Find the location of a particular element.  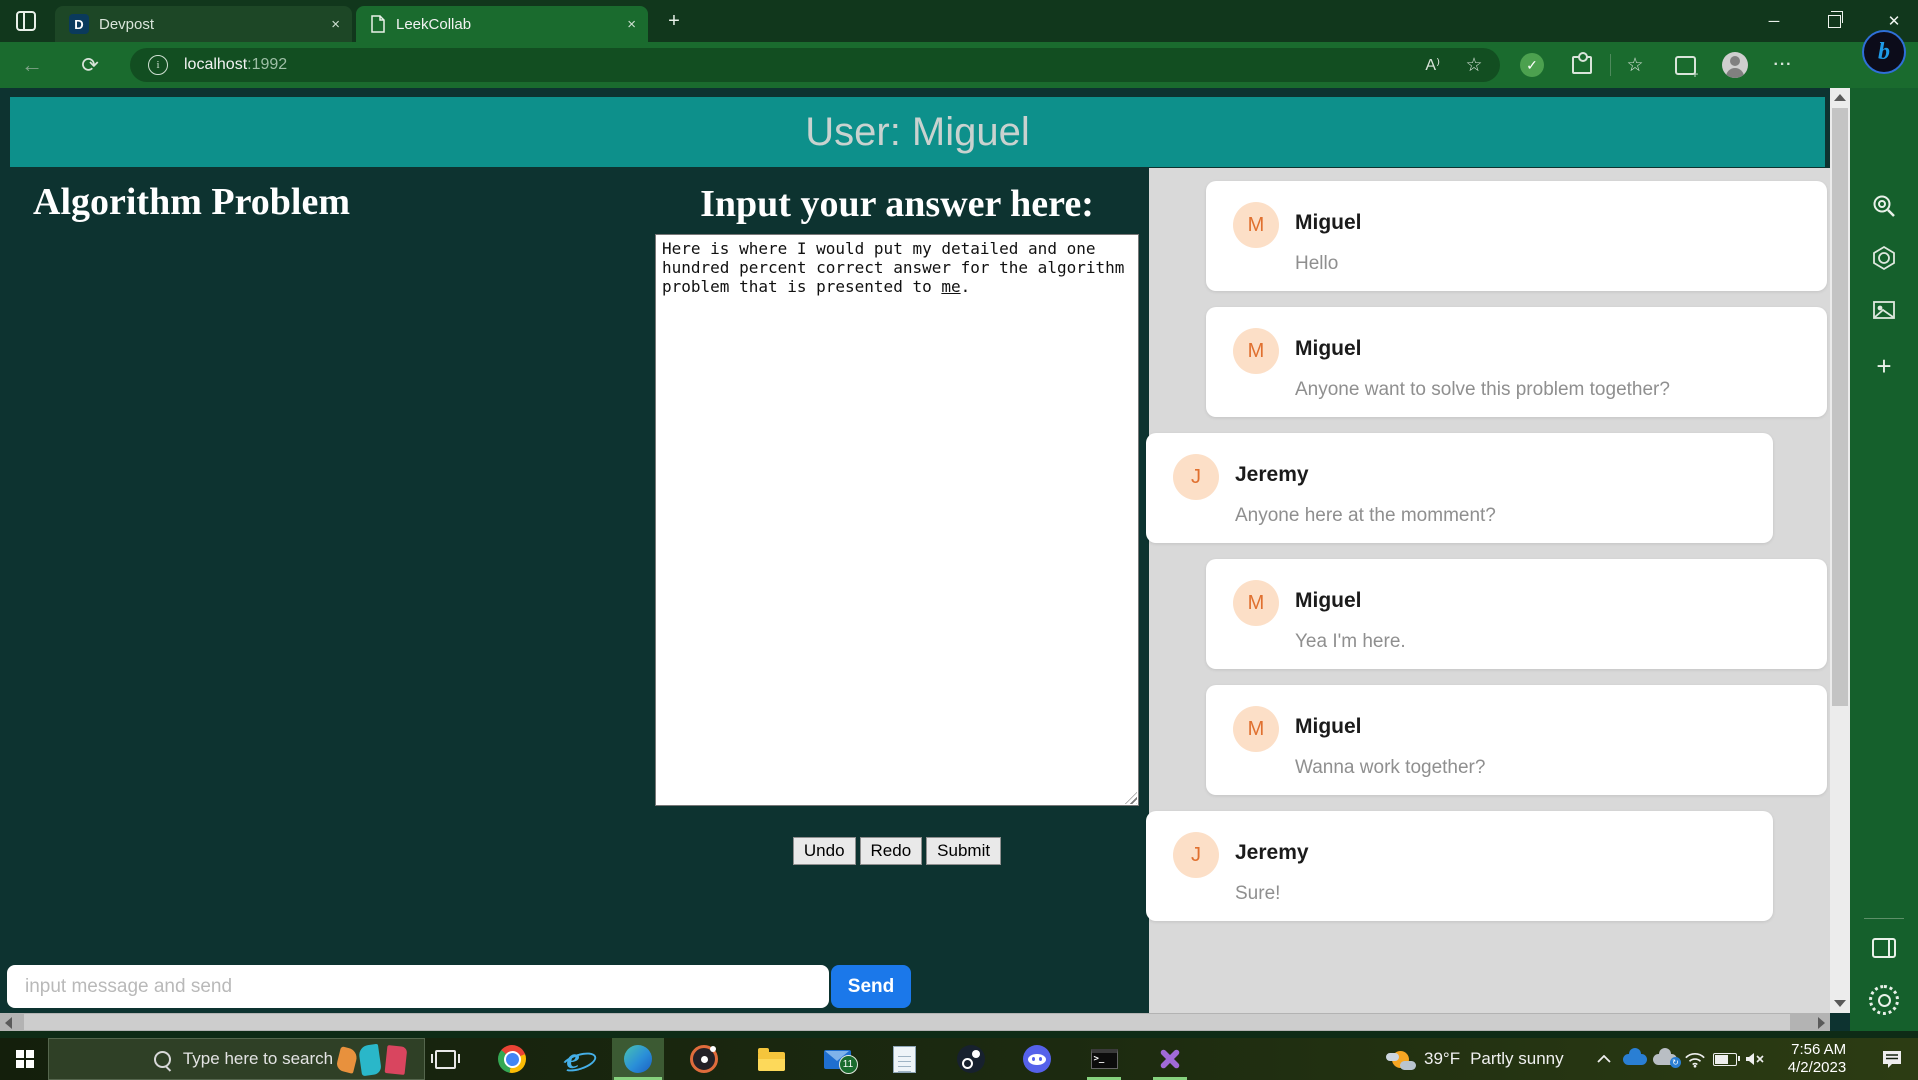

chat-text: Yea I'm here. is located at coordinates (1350, 641).